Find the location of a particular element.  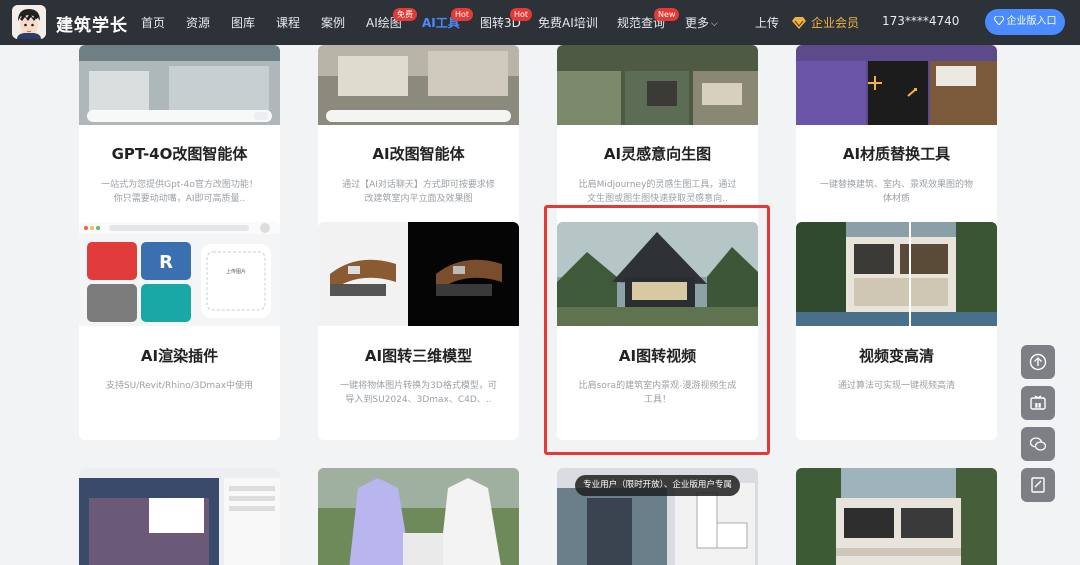

card-title: AI材质替换工具 is located at coordinates (896, 154).